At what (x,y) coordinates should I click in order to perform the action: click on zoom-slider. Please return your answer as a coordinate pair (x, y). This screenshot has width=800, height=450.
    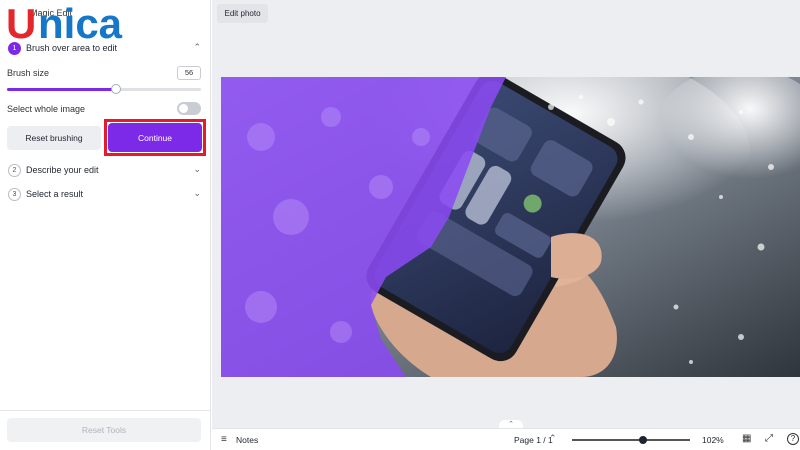
    Looking at the image, I should click on (631, 440).